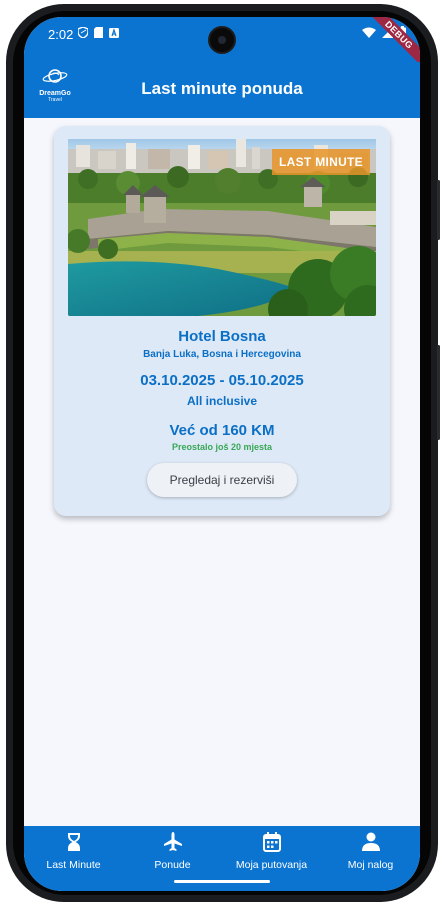 The image size is (444, 906). What do you see at coordinates (222, 401) in the screenshot?
I see `board-type: All inclusive` at bounding box center [222, 401].